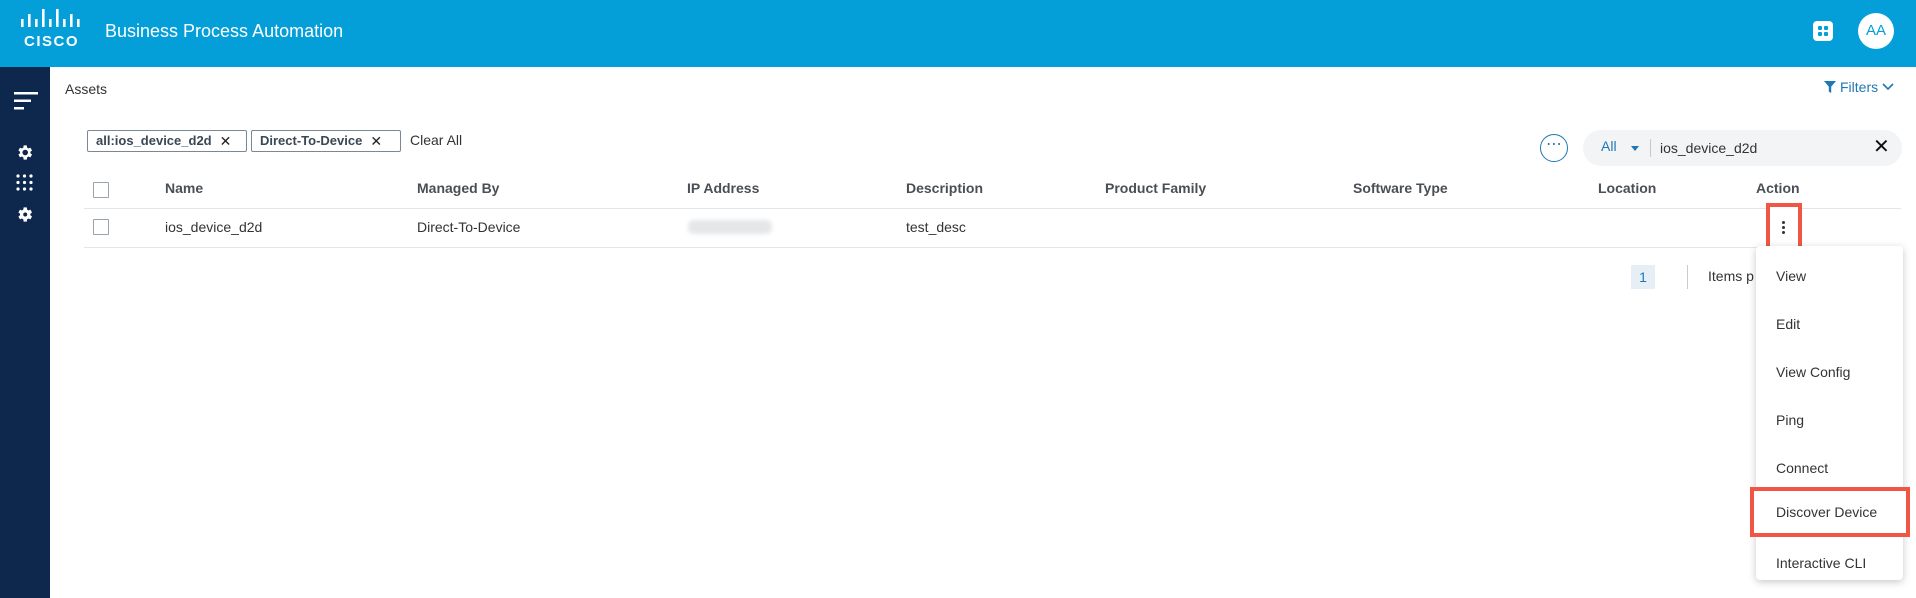 This screenshot has width=1916, height=598. Describe the element at coordinates (723, 188) in the screenshot. I see `column-header-ip-address: IP Address` at that location.